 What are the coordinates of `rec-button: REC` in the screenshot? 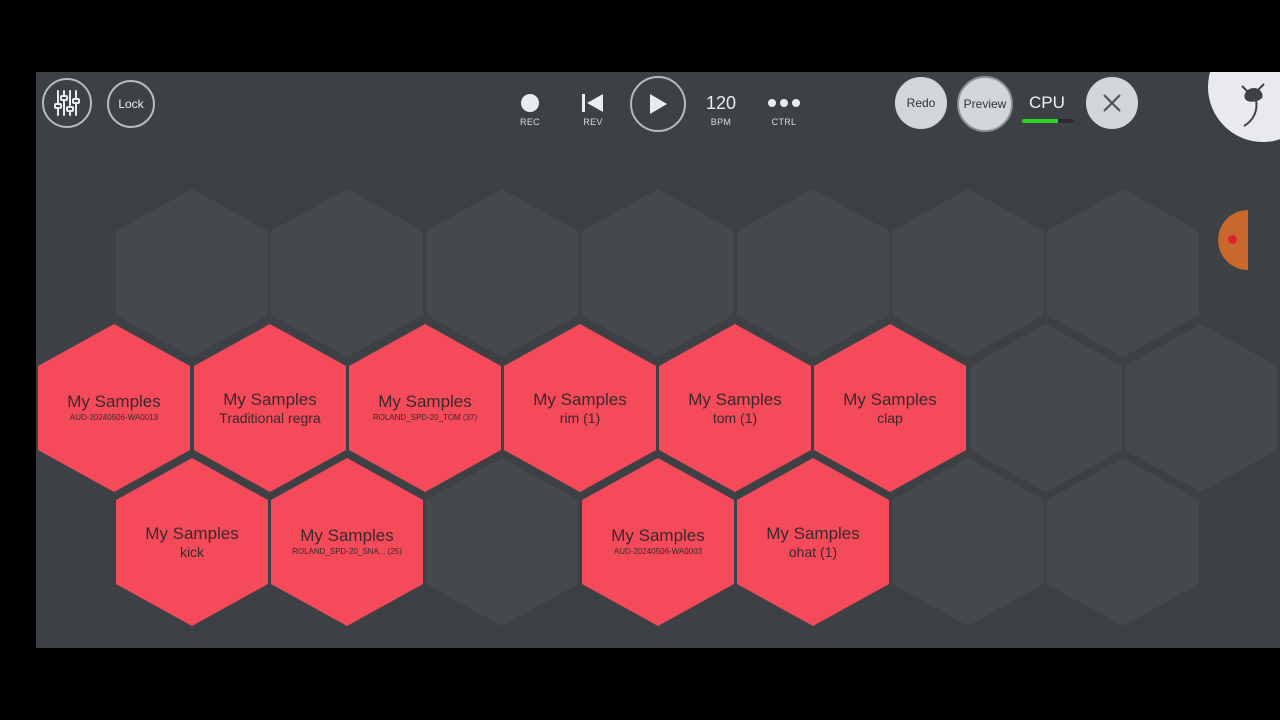 It's located at (530, 109).